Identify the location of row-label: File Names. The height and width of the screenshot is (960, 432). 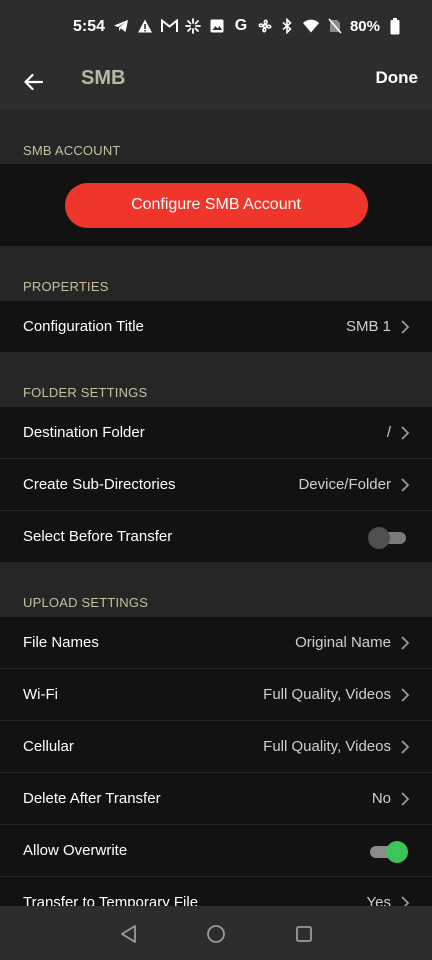
(61, 642).